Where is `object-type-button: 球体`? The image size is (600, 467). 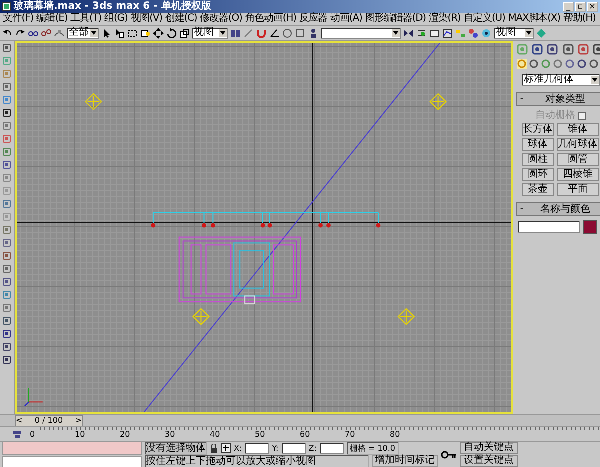 object-type-button: 球体 is located at coordinates (538, 144).